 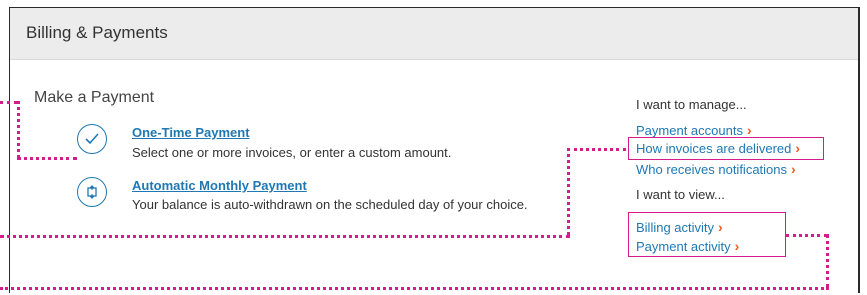 I want to click on one-time-payment-link: One-Time Payment, so click(x=191, y=132).